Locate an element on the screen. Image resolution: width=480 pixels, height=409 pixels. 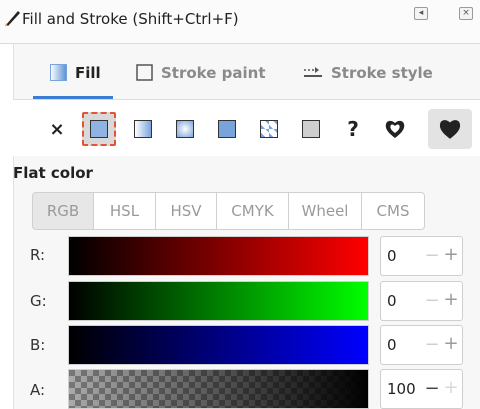
radial-gradient-button is located at coordinates (185, 129).